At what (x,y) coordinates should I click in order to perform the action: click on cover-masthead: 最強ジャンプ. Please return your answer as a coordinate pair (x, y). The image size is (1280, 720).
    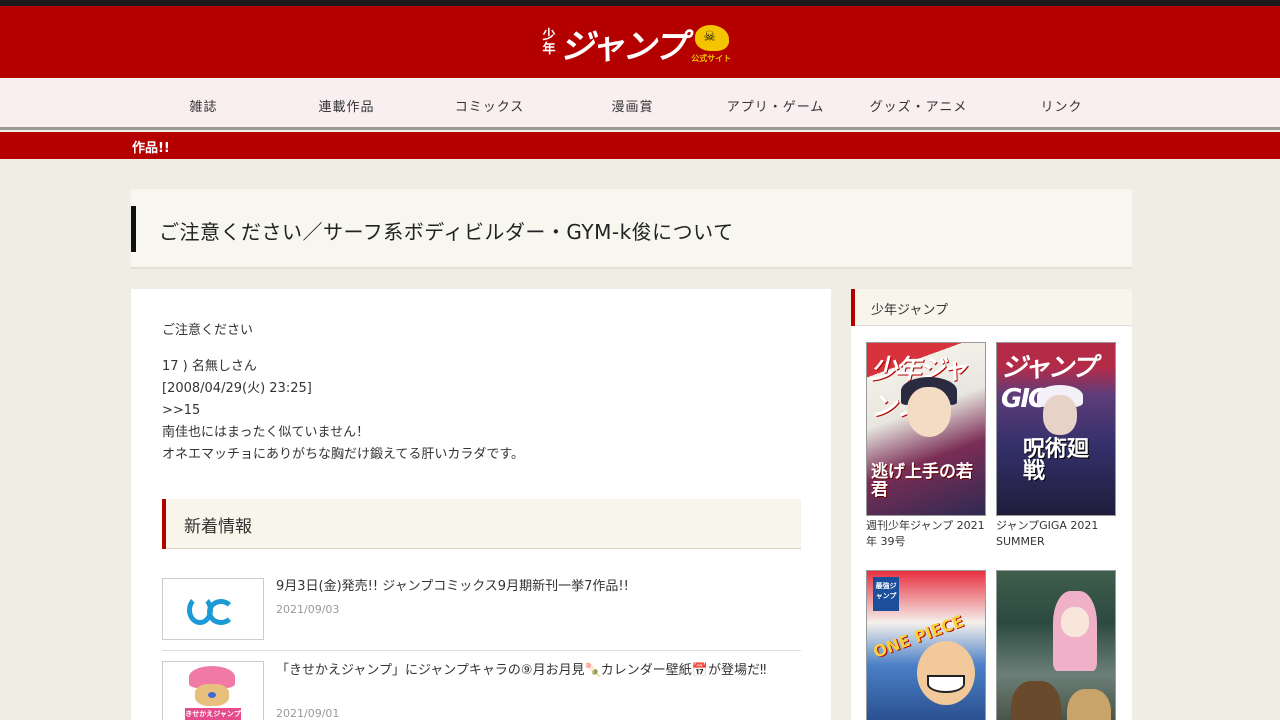
    Looking at the image, I should click on (886, 594).